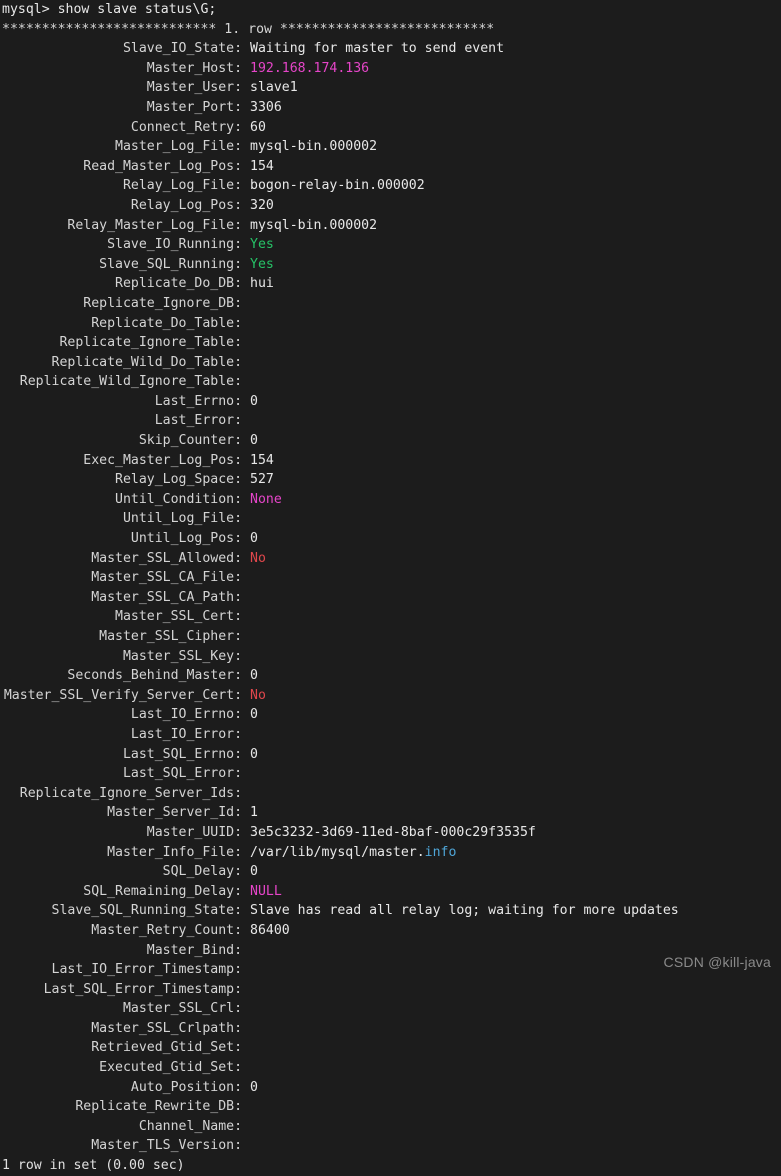 This screenshot has height=1176, width=781. What do you see at coordinates (390, 88) in the screenshot?
I see `status-field-row: Master_User: slave1` at bounding box center [390, 88].